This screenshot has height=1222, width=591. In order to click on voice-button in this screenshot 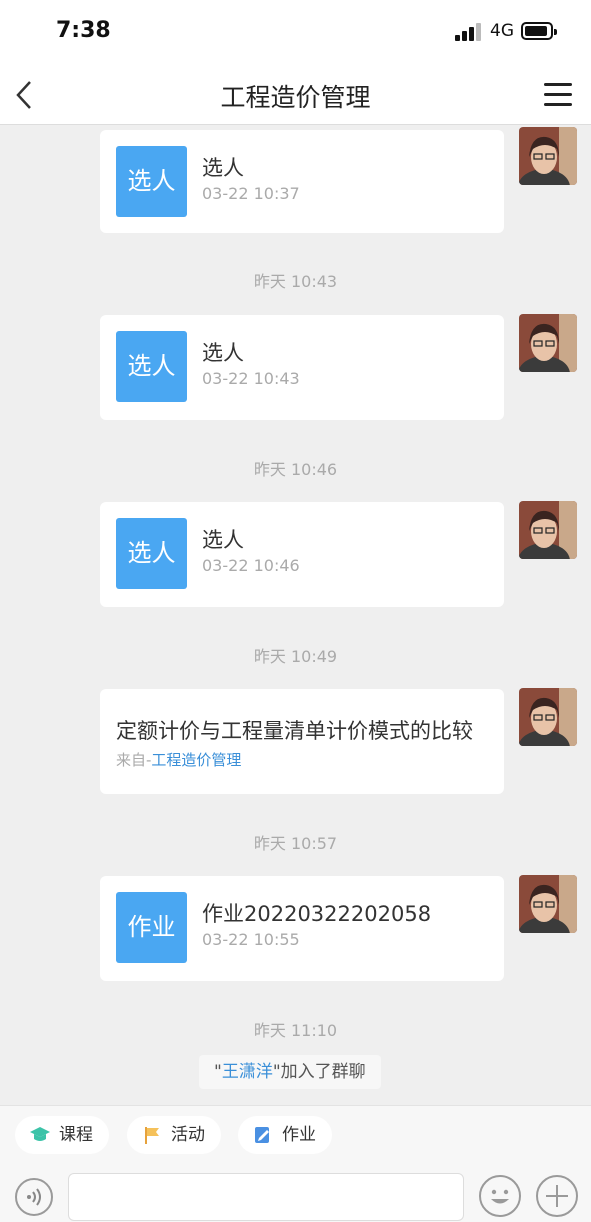, I will do `click(34, 1197)`.